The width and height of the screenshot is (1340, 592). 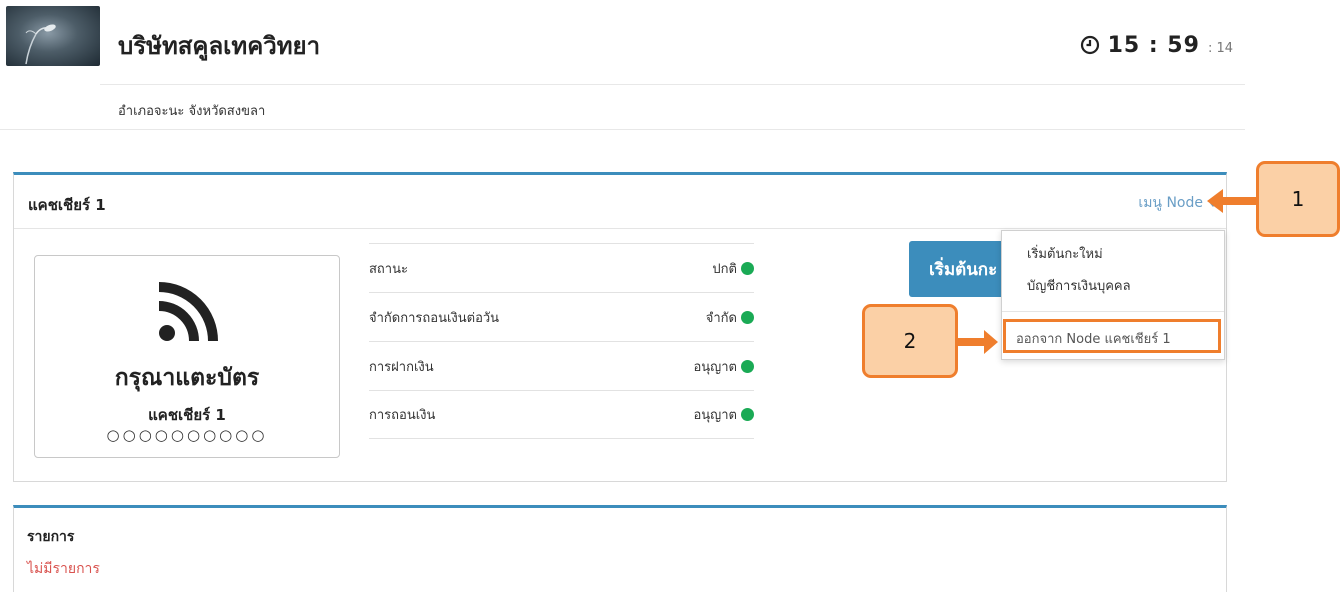 I want to click on cashier-name: แคชเชียร์ 1, so click(x=187, y=415).